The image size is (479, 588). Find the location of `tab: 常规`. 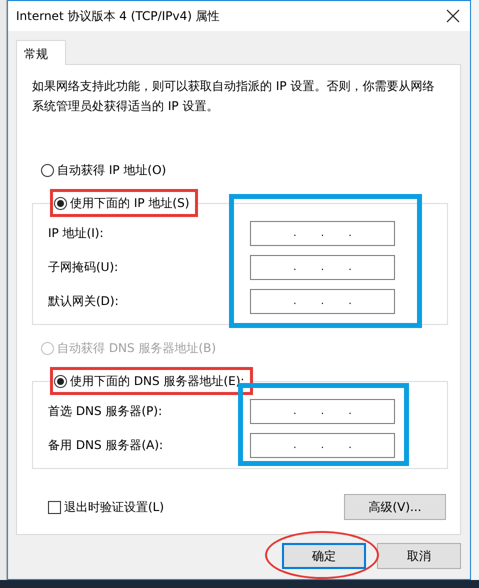

tab: 常规 is located at coordinates (41, 52).